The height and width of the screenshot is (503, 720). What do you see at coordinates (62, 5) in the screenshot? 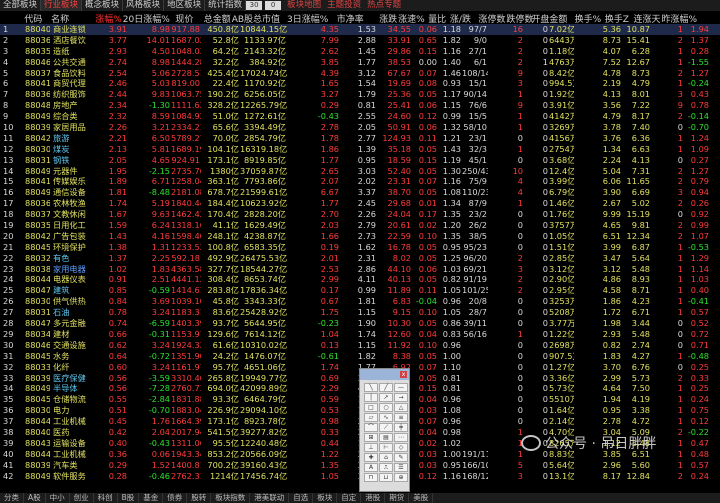
I see `tab-1: 行业板块` at bounding box center [62, 5].